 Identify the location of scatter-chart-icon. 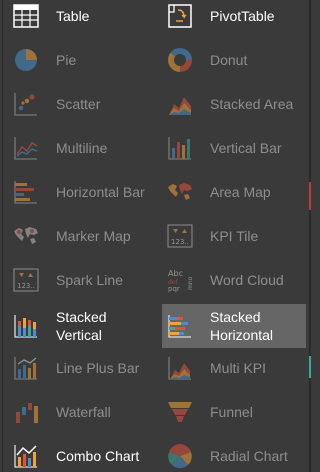
(26, 104).